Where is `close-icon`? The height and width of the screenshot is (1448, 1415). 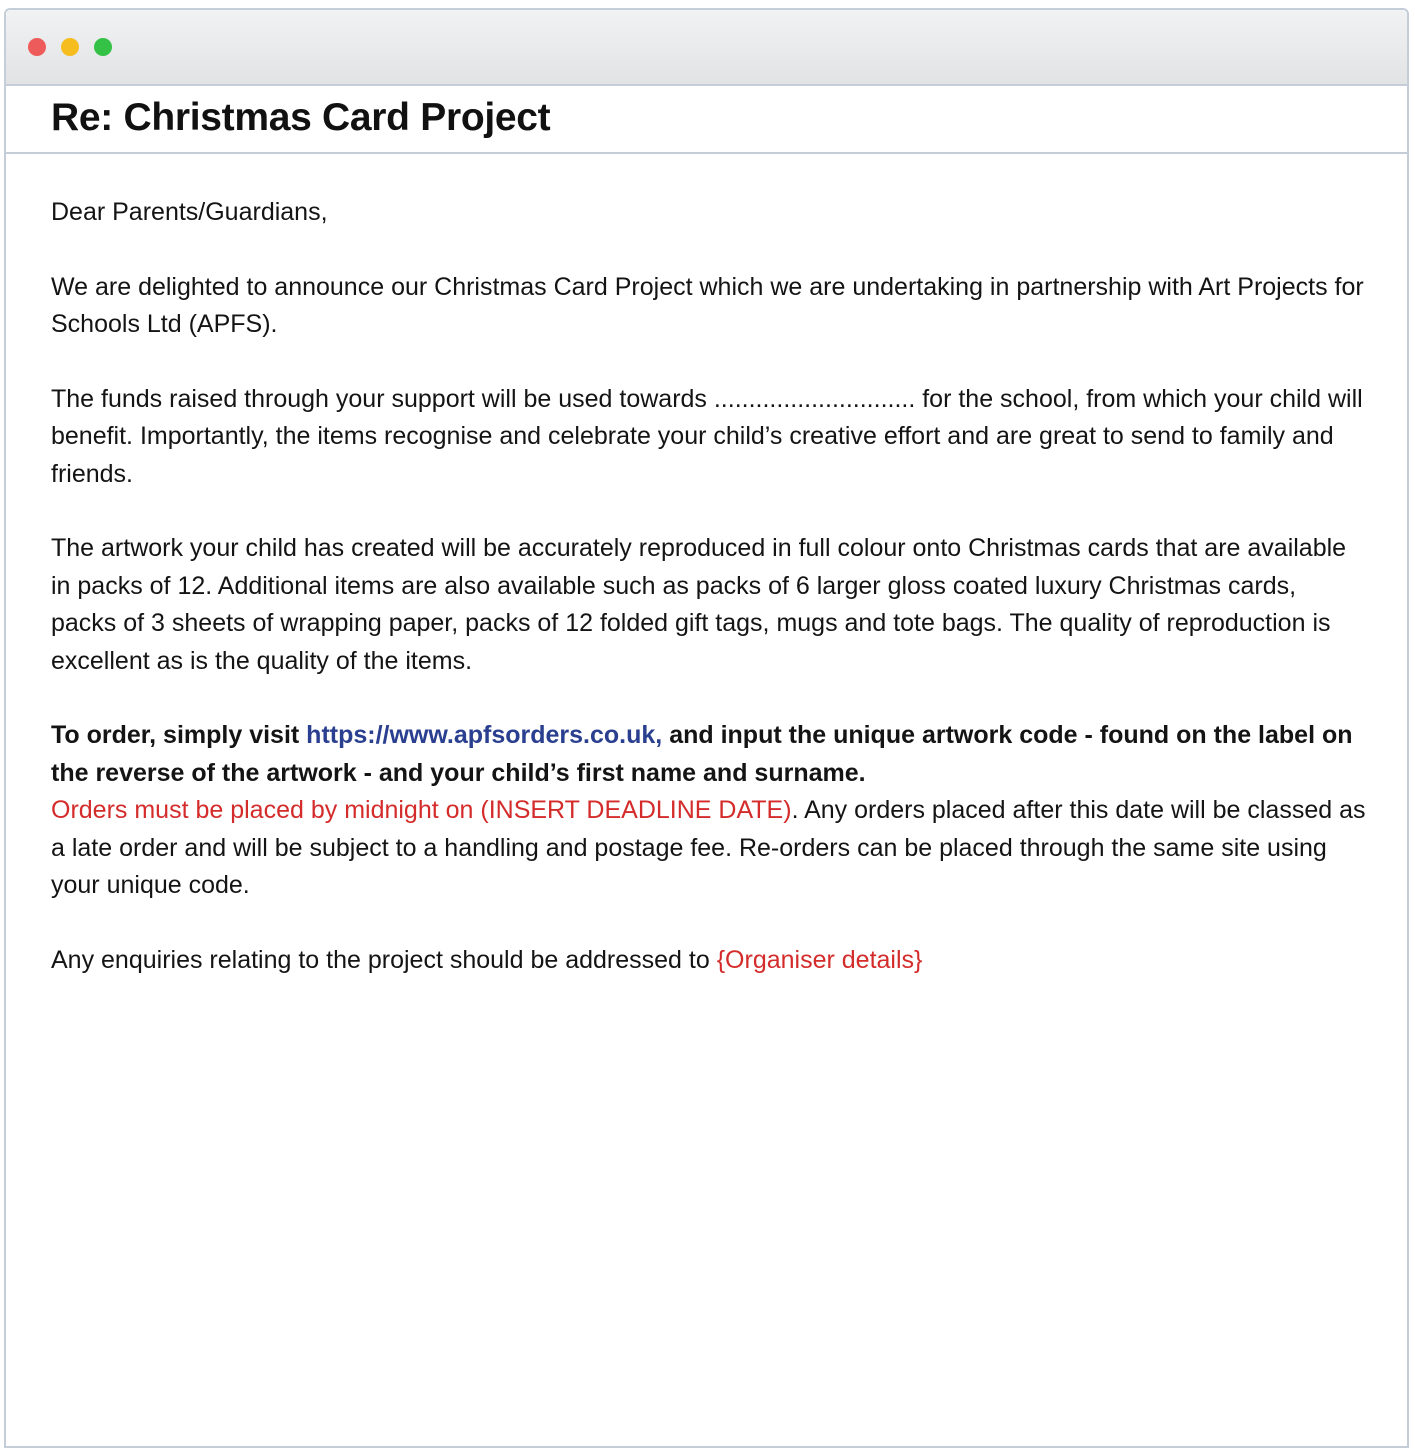
close-icon is located at coordinates (37, 47).